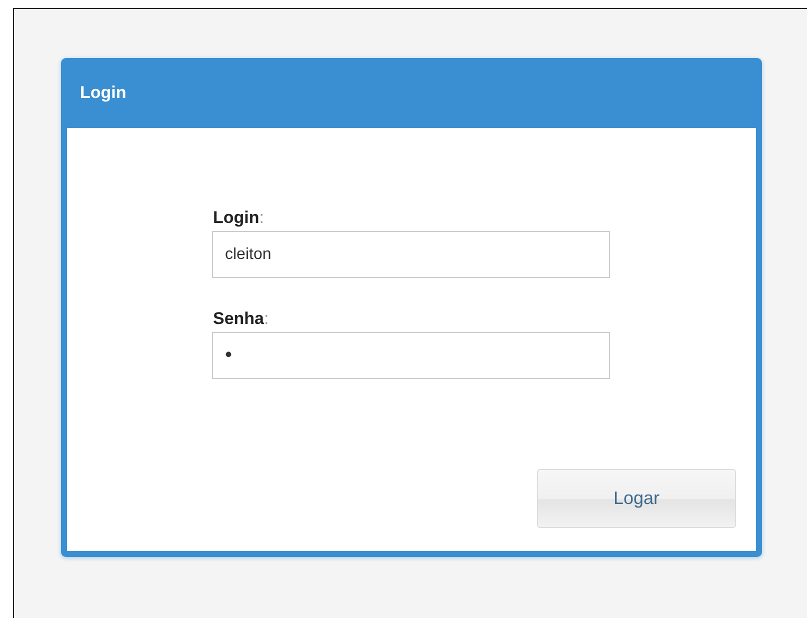  Describe the element at coordinates (236, 217) in the screenshot. I see `field-label: Login` at that location.